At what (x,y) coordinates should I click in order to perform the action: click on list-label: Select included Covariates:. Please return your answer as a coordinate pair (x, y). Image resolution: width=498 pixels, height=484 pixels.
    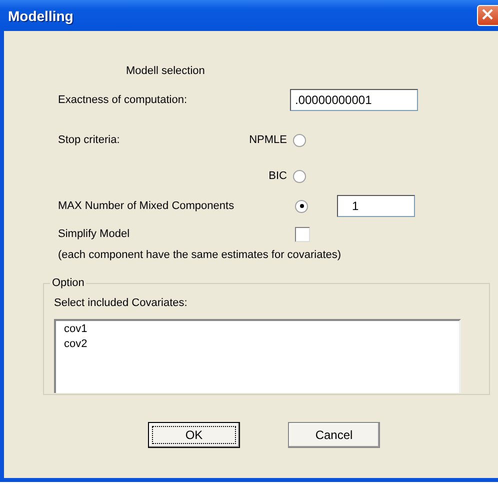
    Looking at the image, I should click on (121, 303).